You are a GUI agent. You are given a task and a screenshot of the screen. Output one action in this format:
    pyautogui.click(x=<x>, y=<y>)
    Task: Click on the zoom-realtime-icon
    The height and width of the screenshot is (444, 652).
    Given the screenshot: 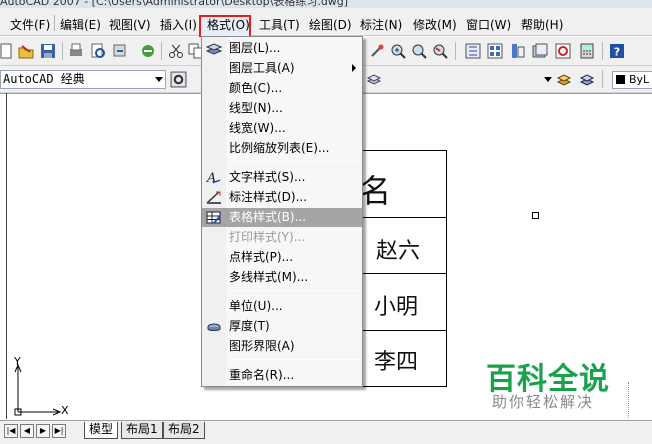 What is the action you would take?
    pyautogui.click(x=398, y=51)
    